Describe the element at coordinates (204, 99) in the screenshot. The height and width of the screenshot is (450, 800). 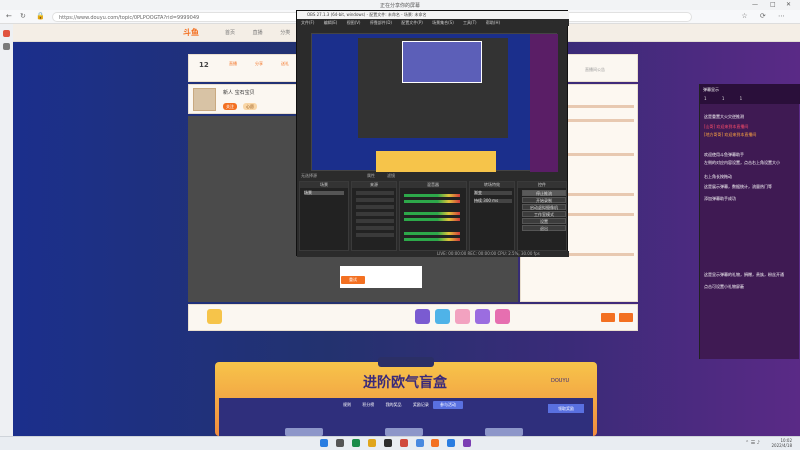
I see `avatar` at that location.